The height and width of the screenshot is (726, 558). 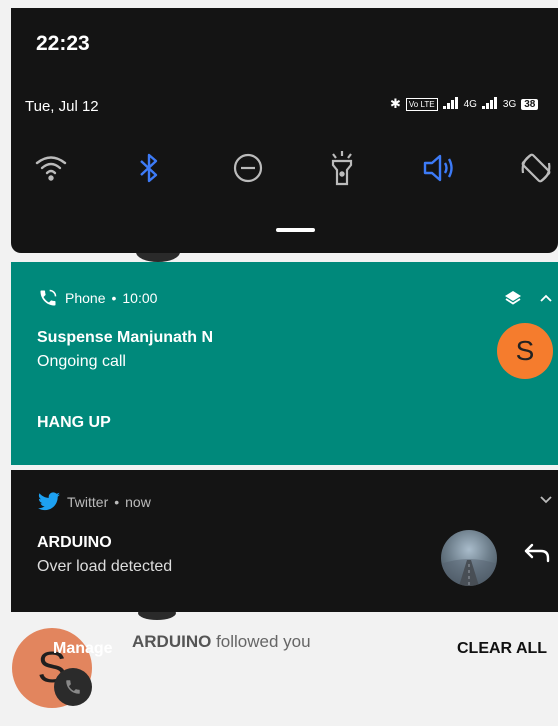 What do you see at coordinates (125, 337) in the screenshot?
I see `caller-name: Suspense Manjunath N` at bounding box center [125, 337].